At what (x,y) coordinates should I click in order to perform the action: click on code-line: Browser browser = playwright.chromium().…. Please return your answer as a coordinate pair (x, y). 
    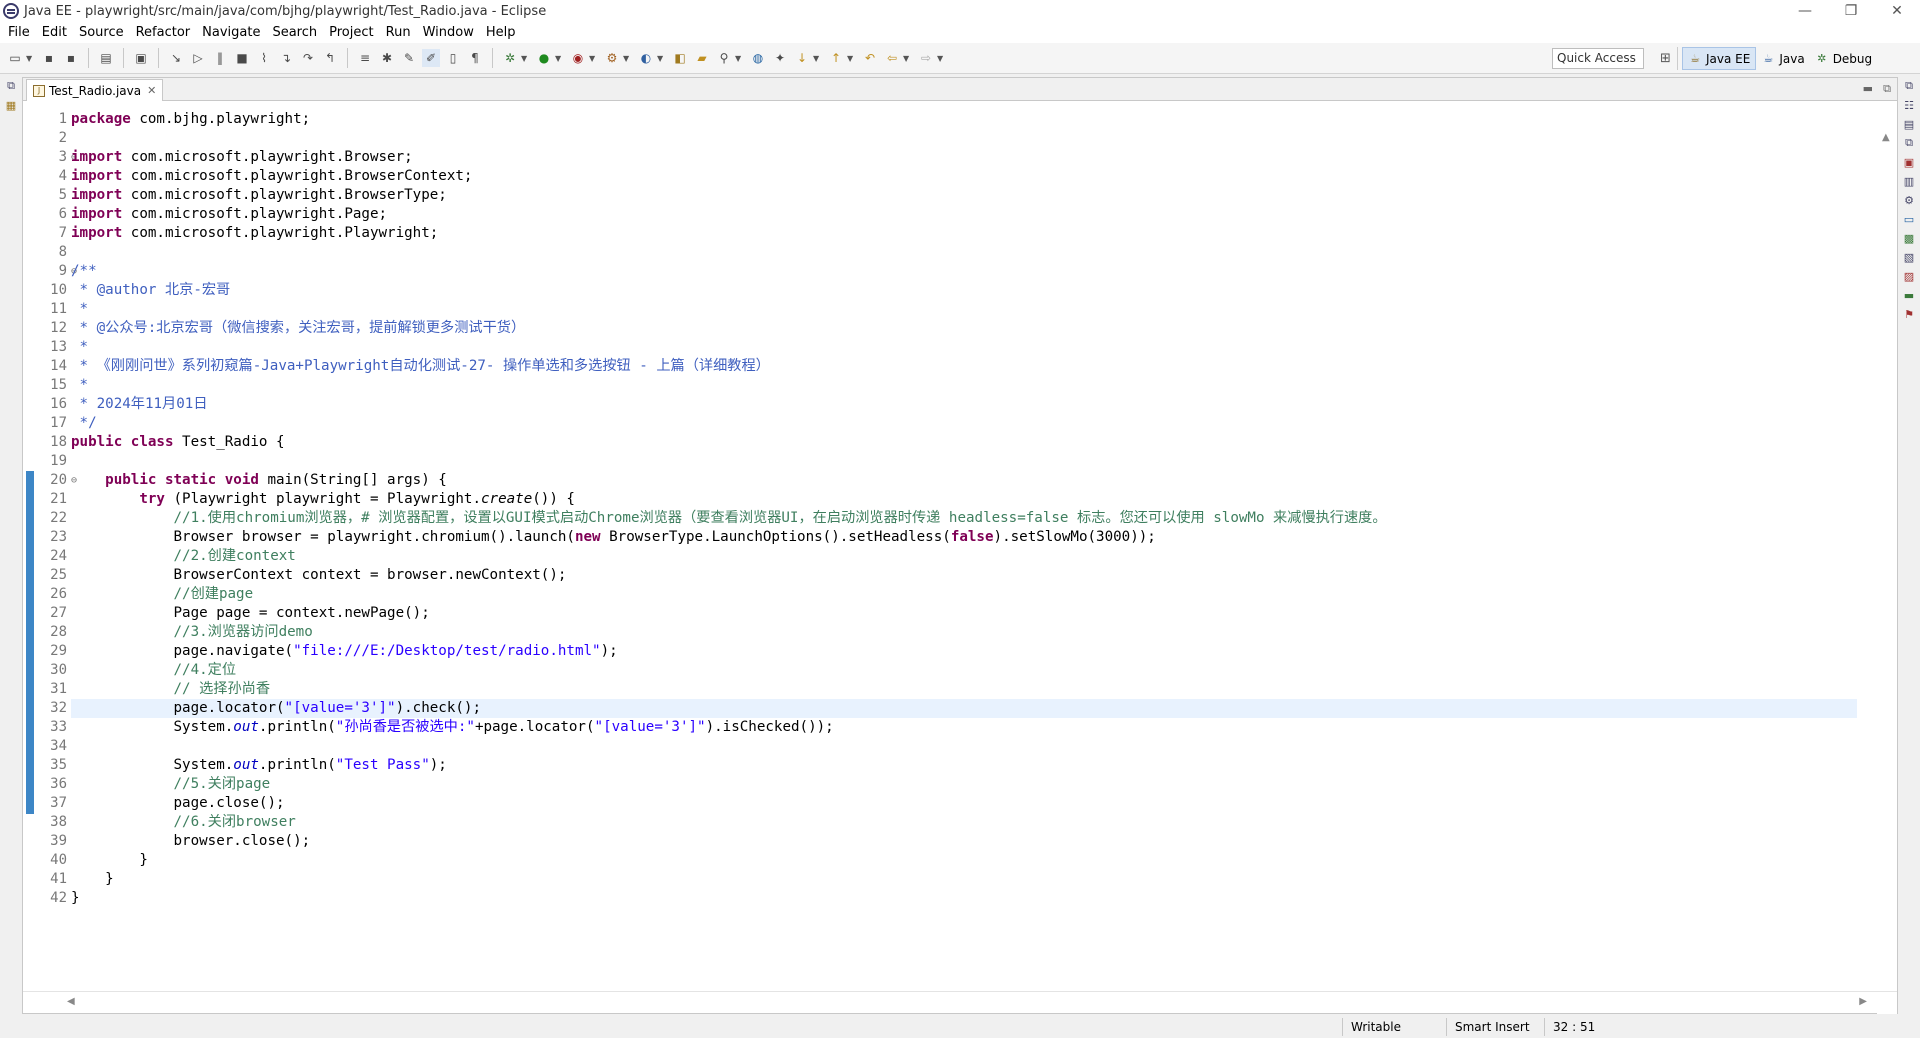
    Looking at the image, I should click on (964, 537).